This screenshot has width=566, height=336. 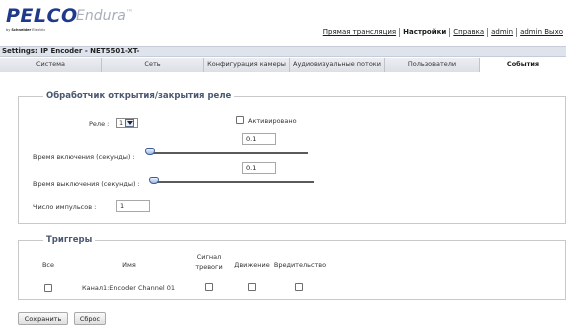 I want to click on nav-logout-link: admin Выхо, so click(x=541, y=32).